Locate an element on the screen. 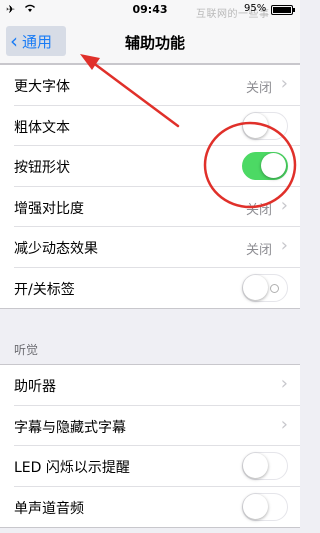 The width and height of the screenshot is (320, 533). button-shapes-row: 按钮形状 is located at coordinates (150, 166).